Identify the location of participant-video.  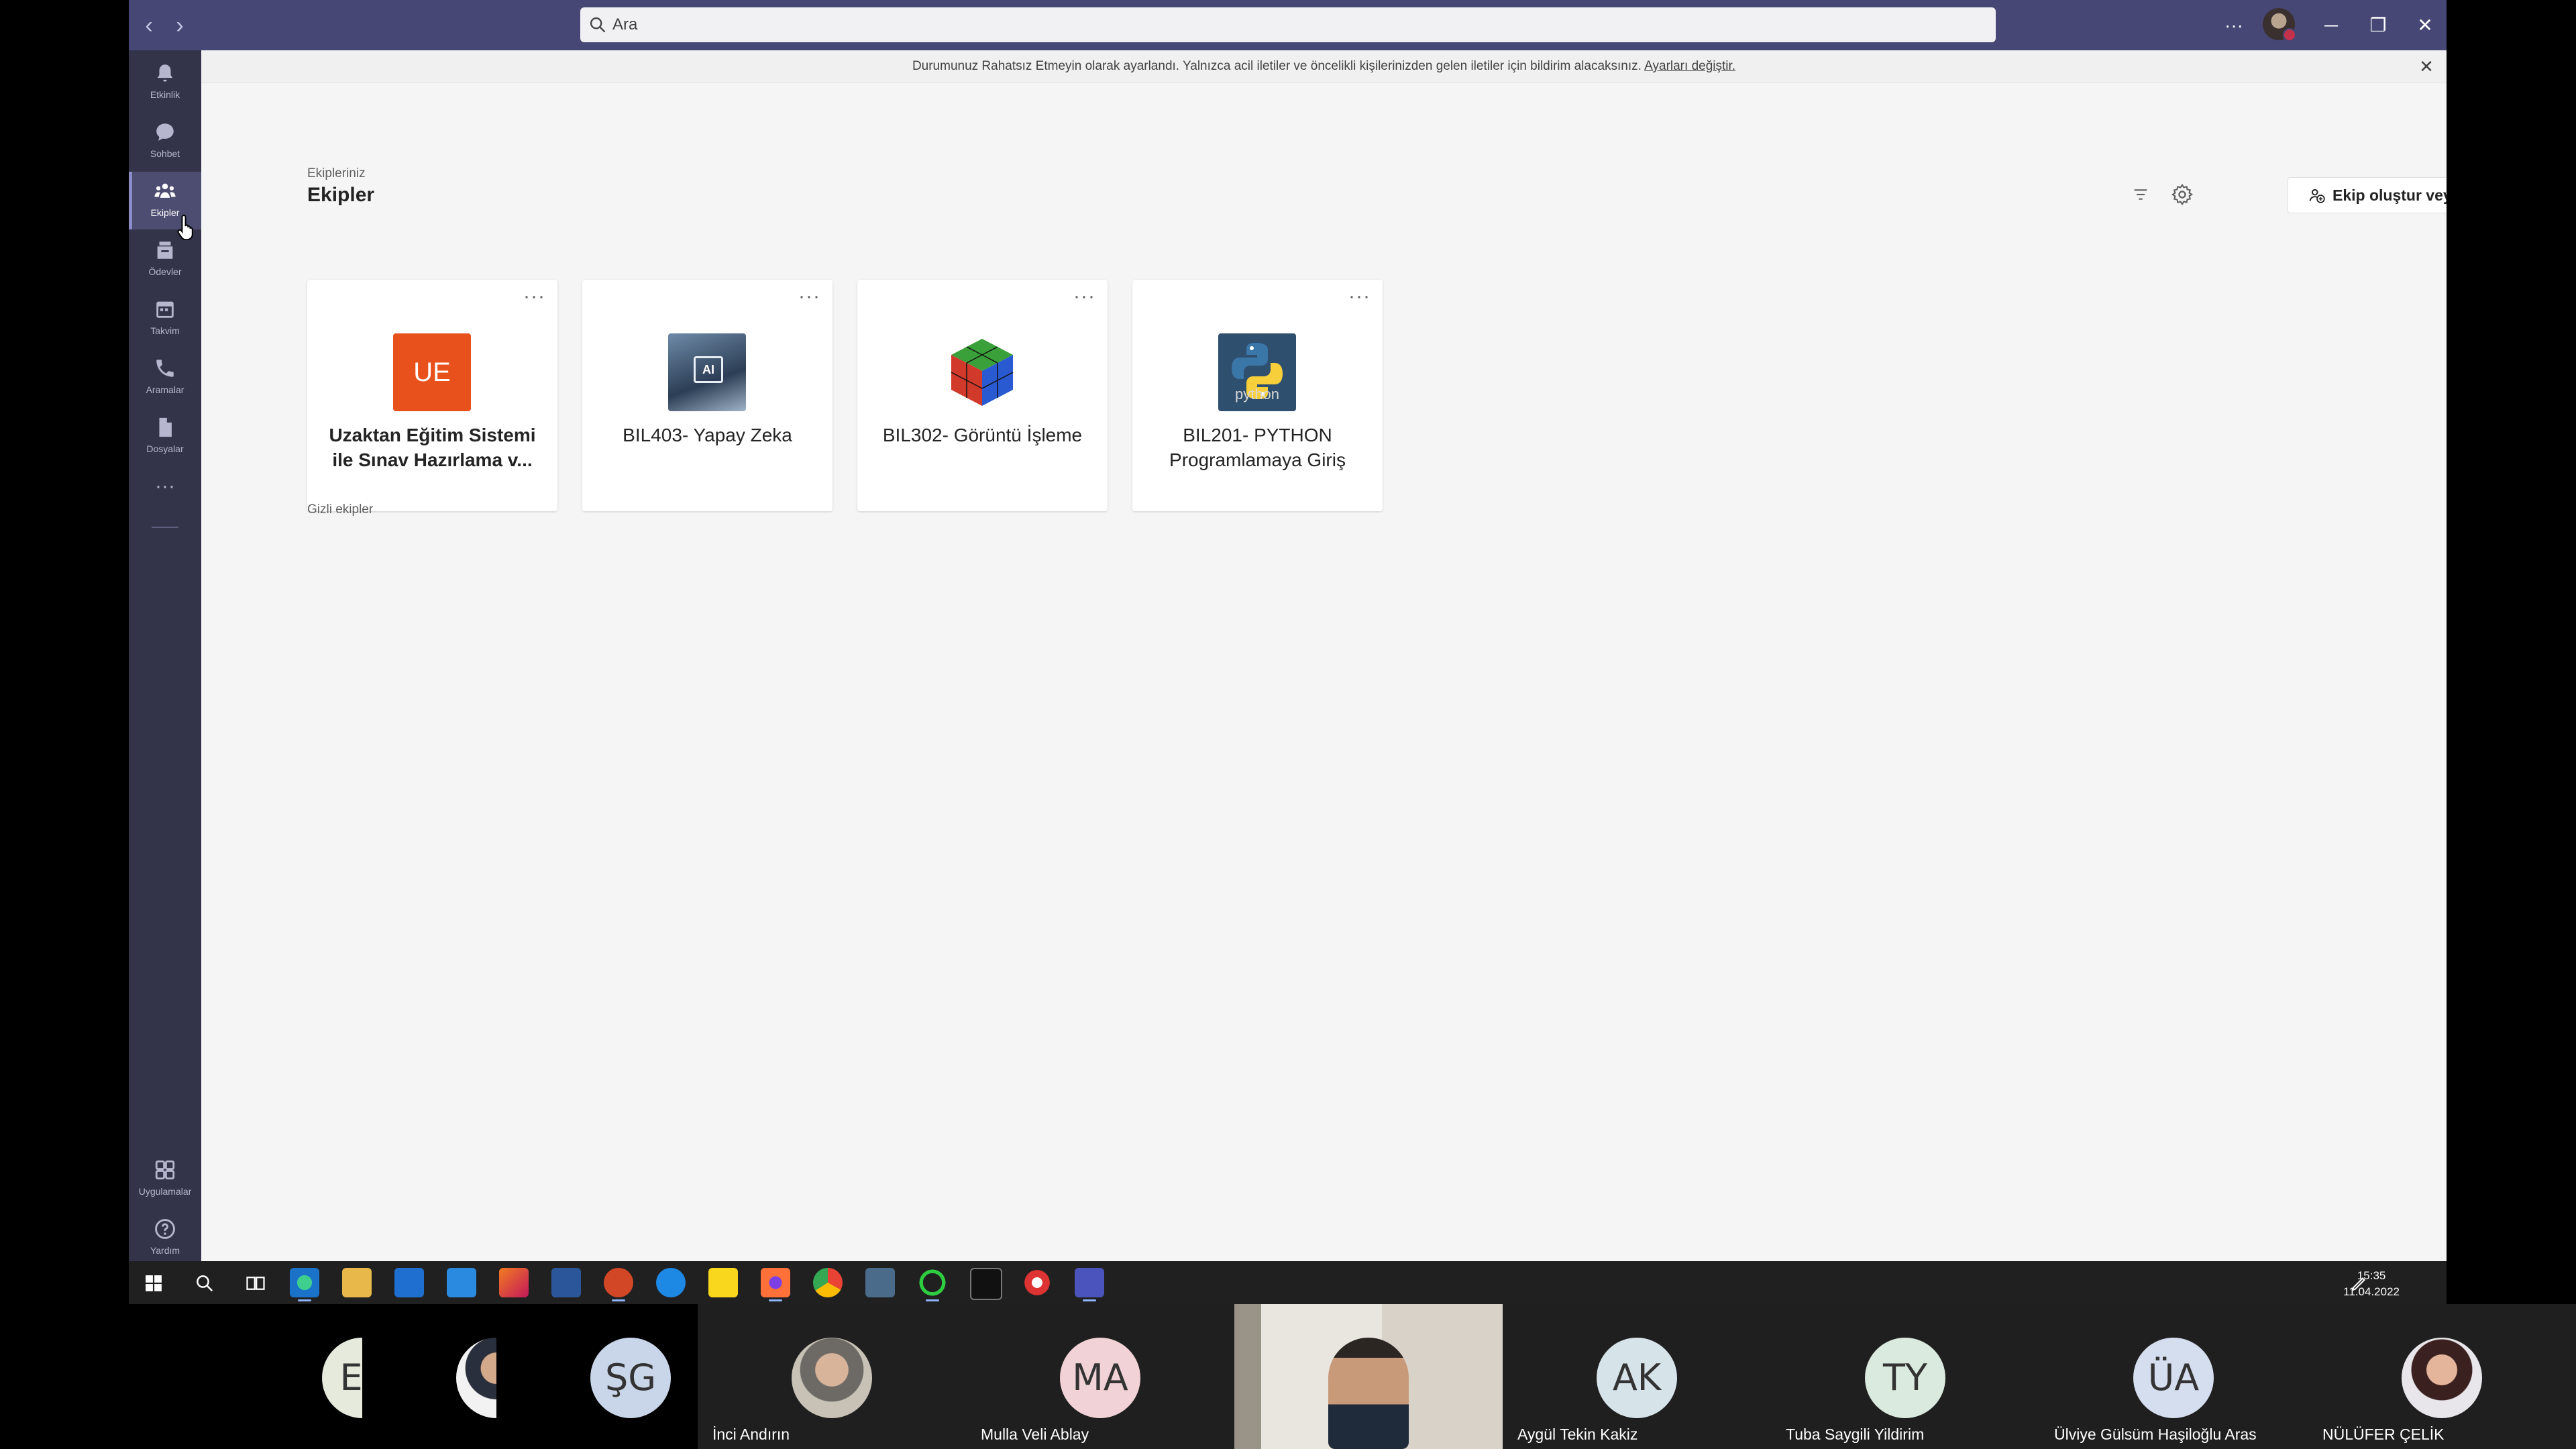
(1368, 1376).